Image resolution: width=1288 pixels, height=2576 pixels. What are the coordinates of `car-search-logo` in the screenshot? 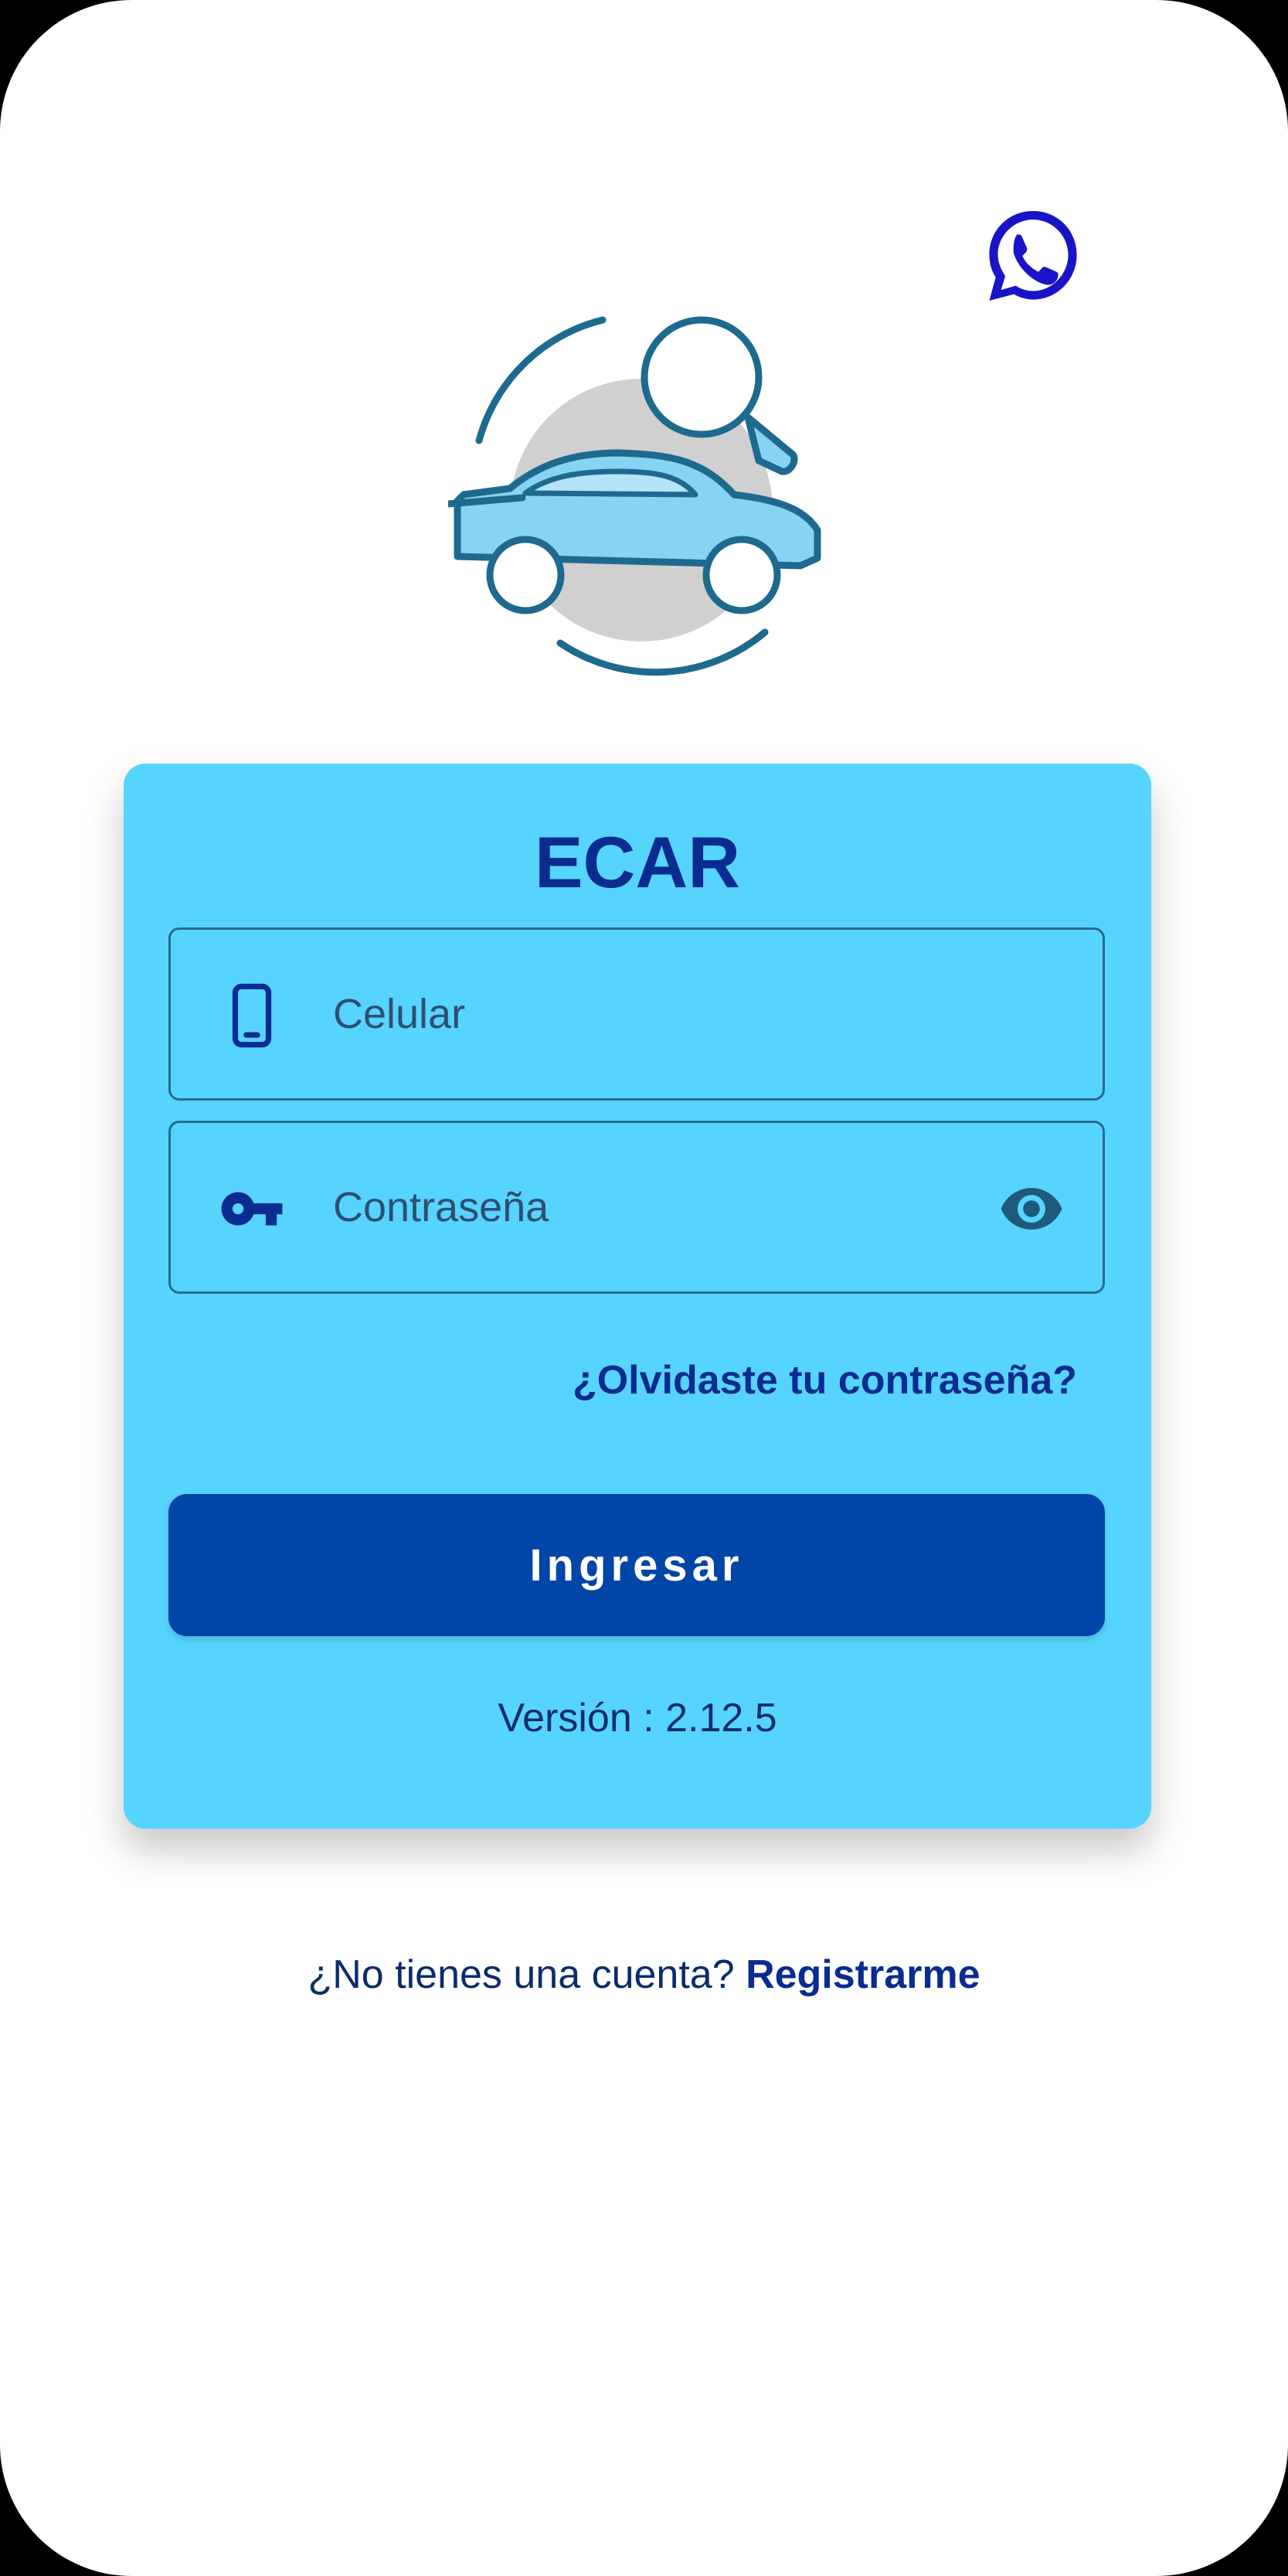 It's located at (641, 494).